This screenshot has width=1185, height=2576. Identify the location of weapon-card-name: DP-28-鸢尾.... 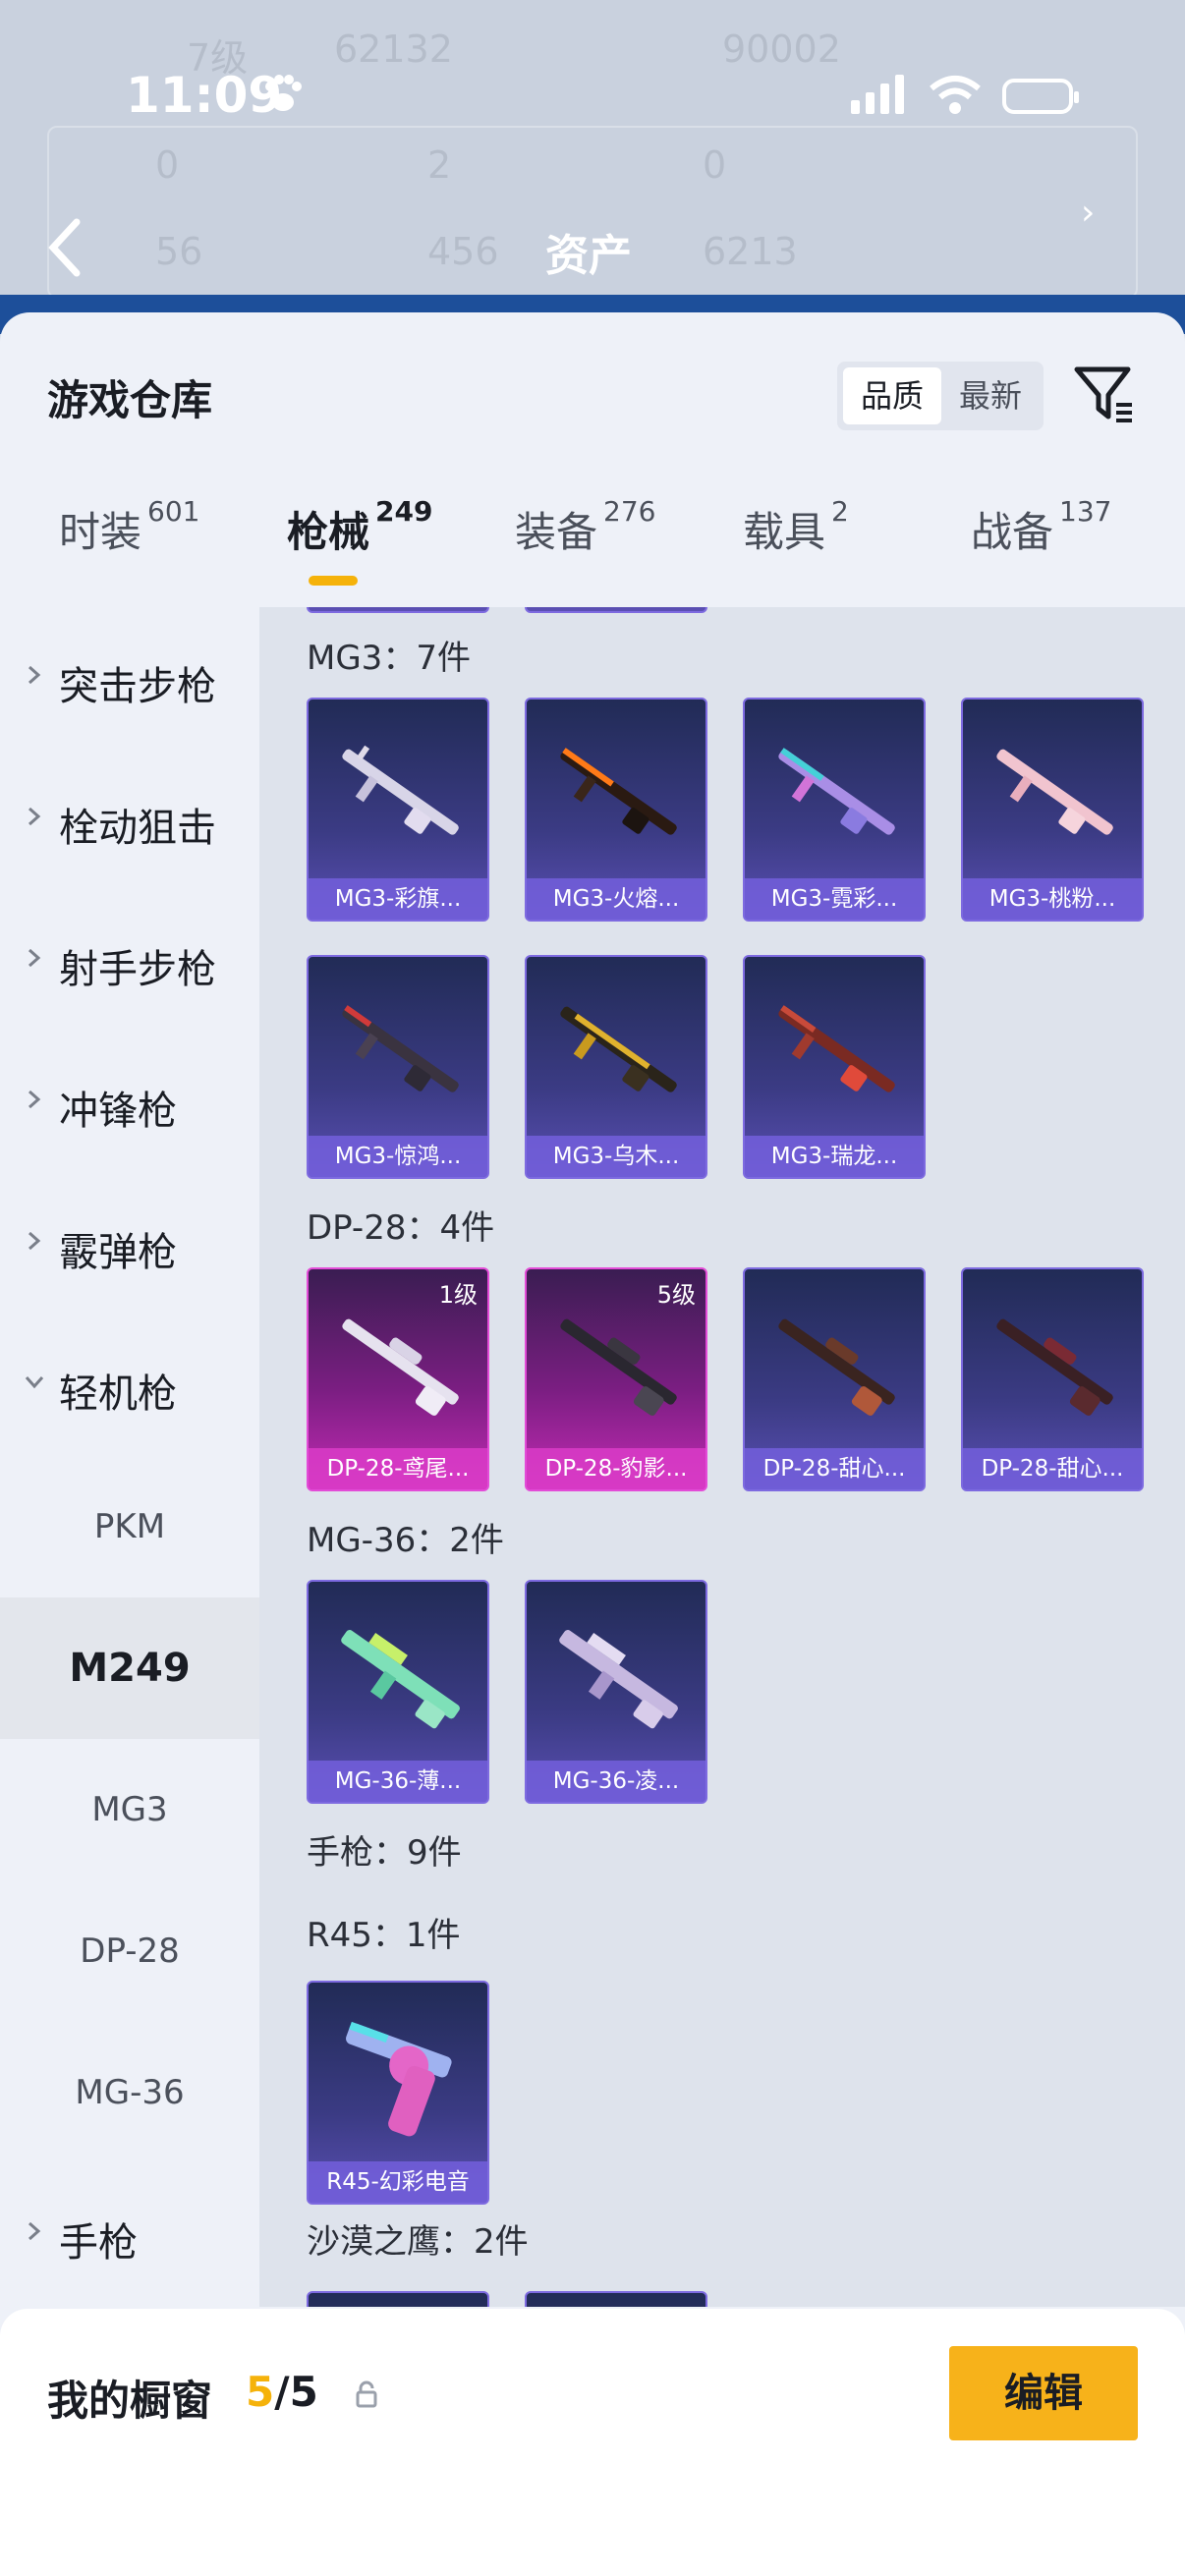
(398, 1468).